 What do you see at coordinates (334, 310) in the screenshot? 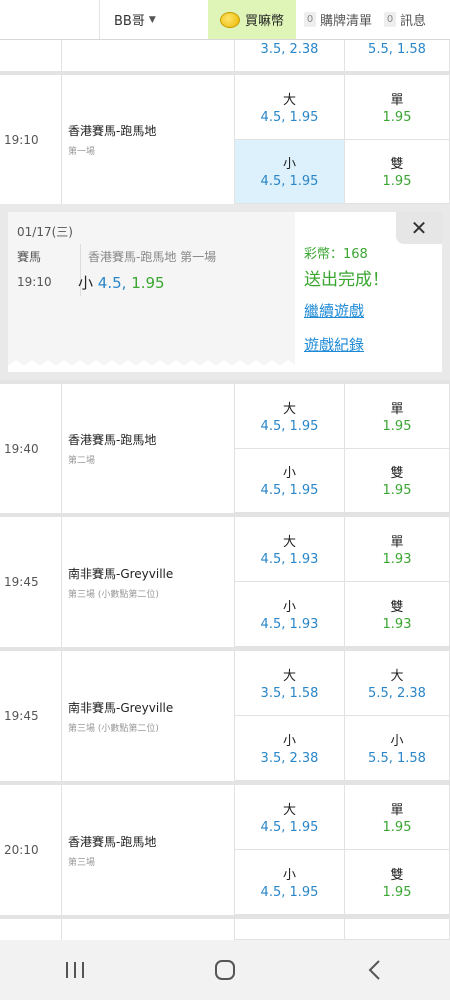
I see `continue-game-link: 繼續遊戲` at bounding box center [334, 310].